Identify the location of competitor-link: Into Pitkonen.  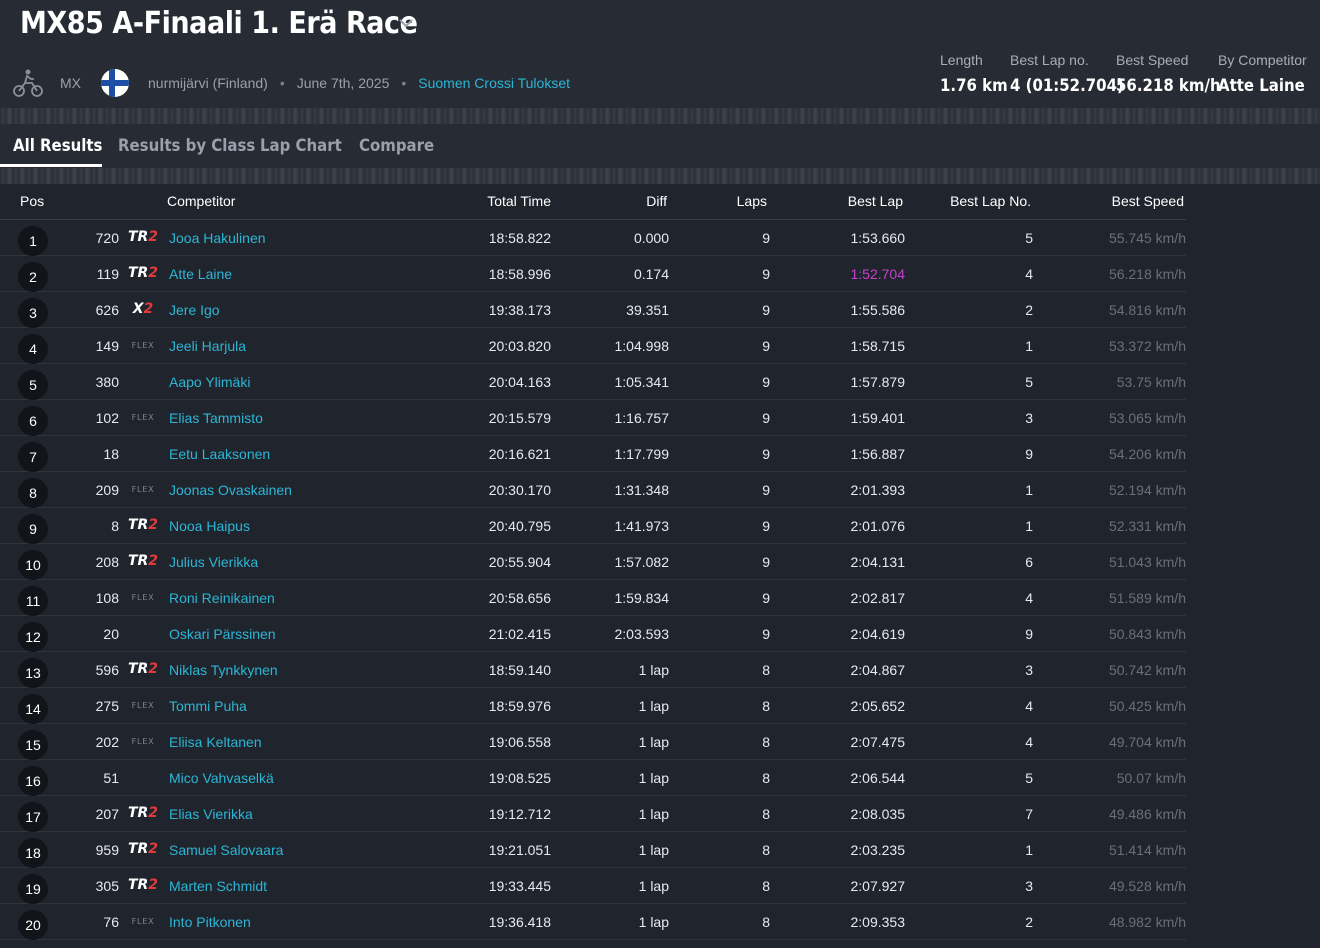
(210, 922).